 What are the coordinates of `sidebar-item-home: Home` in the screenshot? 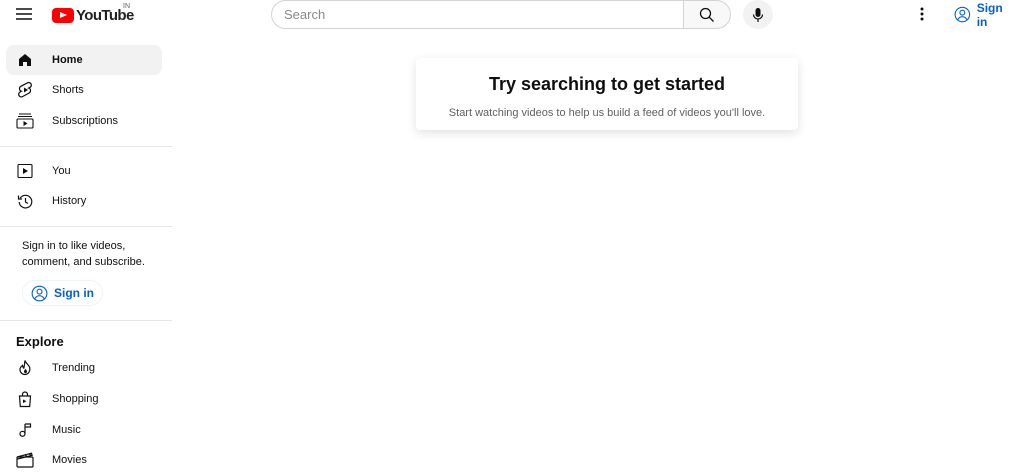 It's located at (84, 60).